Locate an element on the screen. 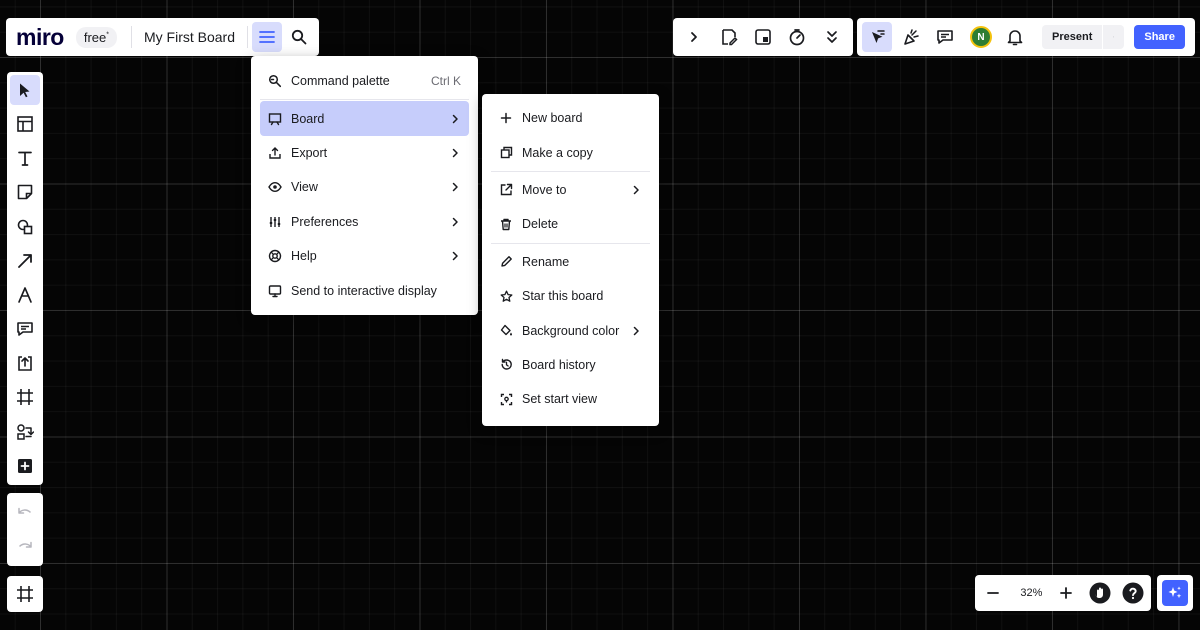  present-button-group: Present is located at coordinates (1083, 37).